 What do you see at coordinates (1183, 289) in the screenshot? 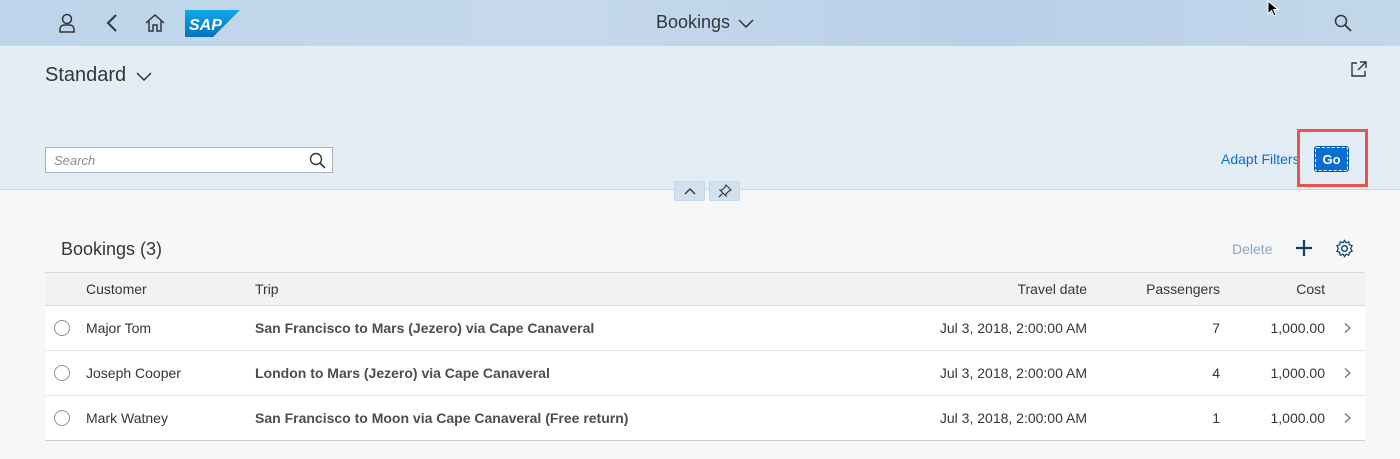
I see `column-header-passengers: Passengers` at bounding box center [1183, 289].